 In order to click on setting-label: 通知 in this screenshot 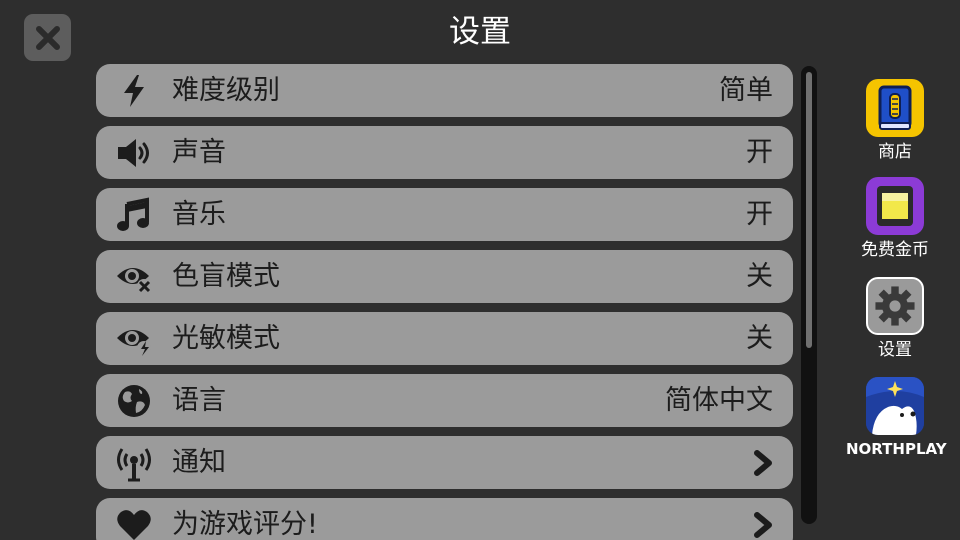, I will do `click(199, 462)`.